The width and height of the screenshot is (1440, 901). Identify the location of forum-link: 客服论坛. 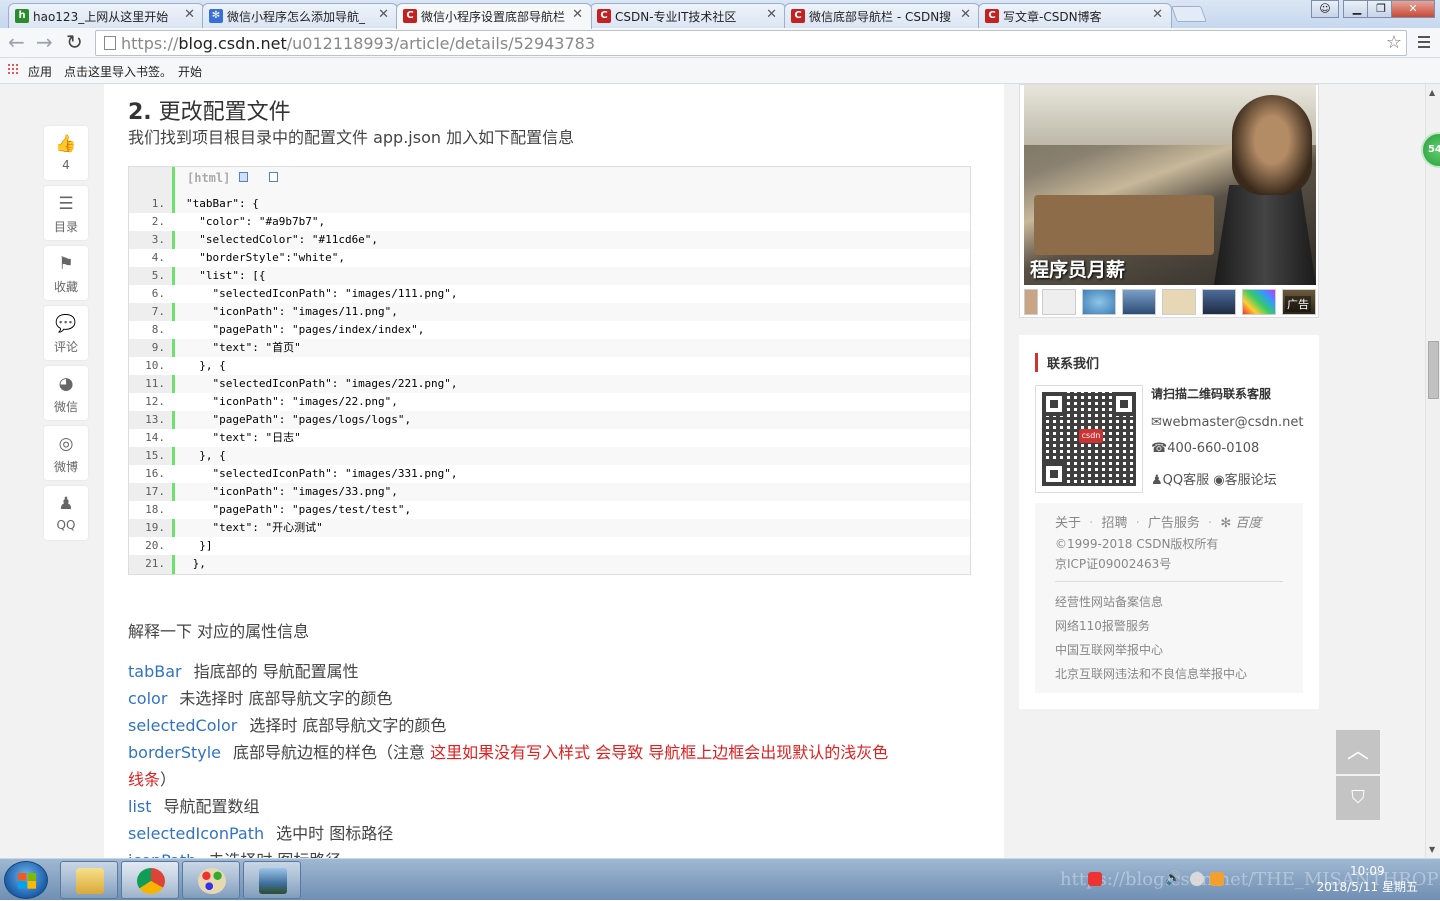
(1251, 480).